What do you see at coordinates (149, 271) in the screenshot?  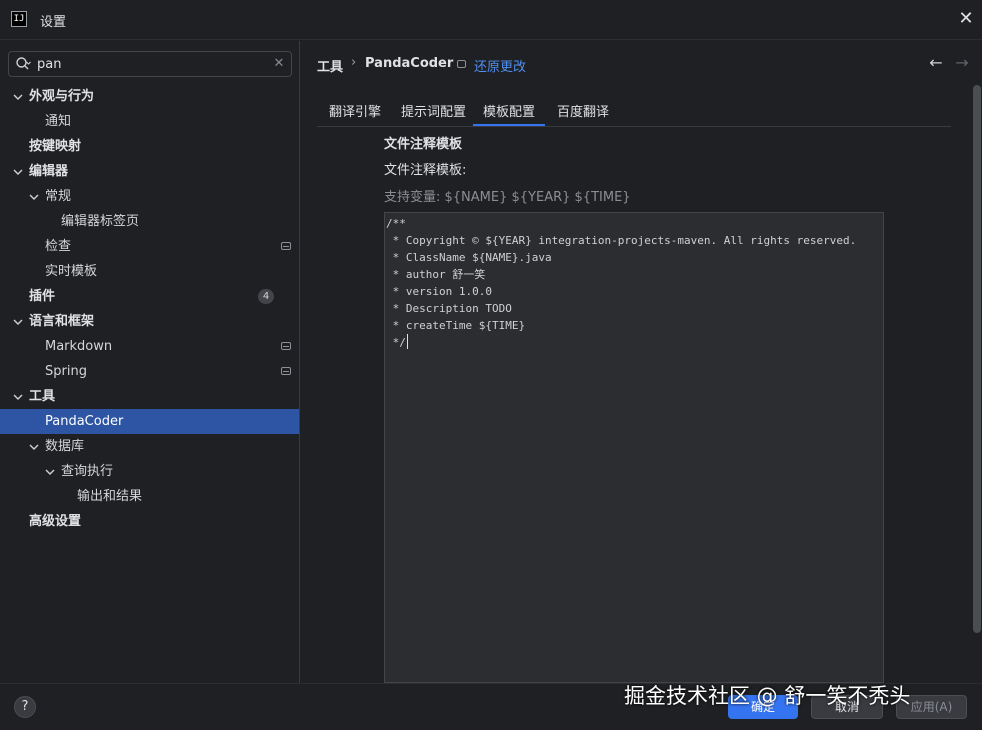 I see `tree-item-live-templates: 实时模板` at bounding box center [149, 271].